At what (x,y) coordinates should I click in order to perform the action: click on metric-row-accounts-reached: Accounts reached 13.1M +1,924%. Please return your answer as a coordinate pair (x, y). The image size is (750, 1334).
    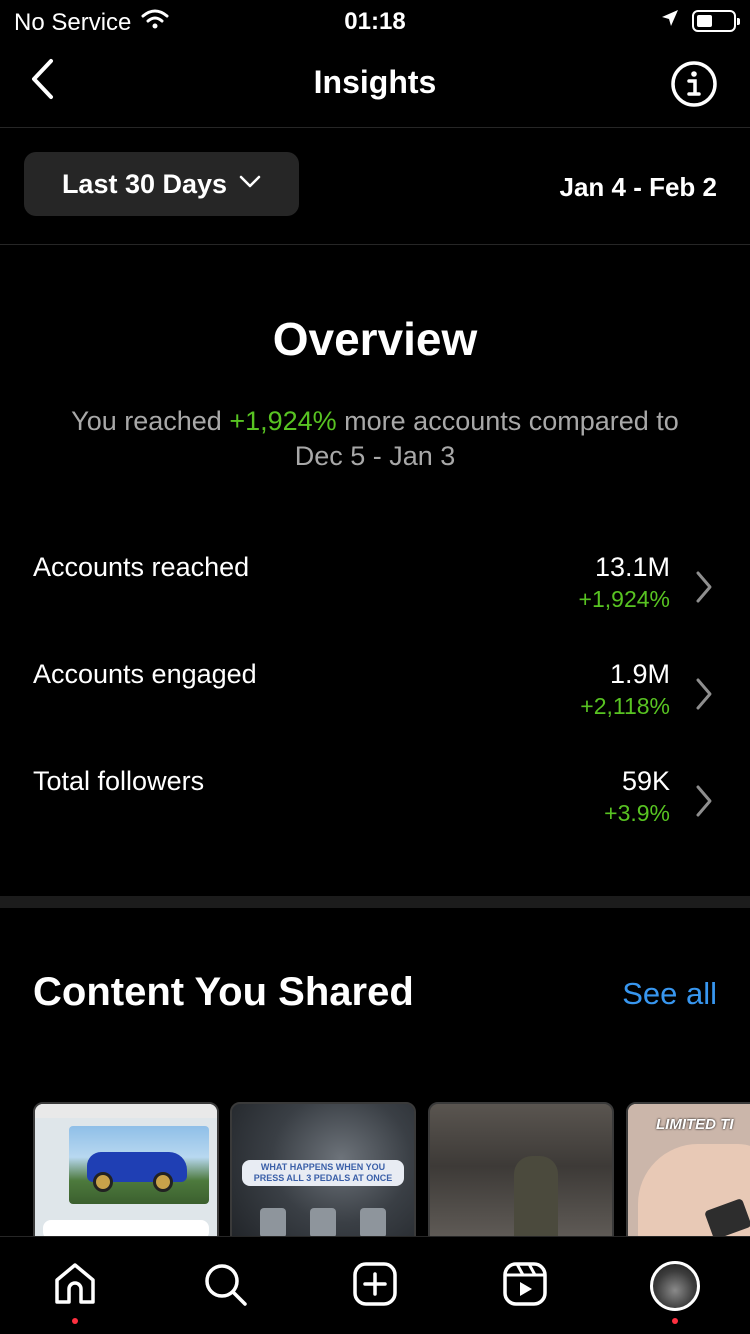
    Looking at the image, I should click on (375, 602).